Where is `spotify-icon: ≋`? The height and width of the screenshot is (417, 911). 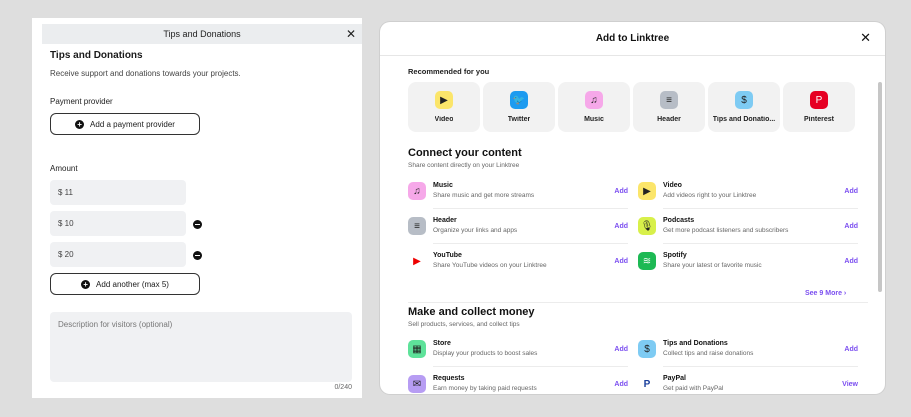 spotify-icon: ≋ is located at coordinates (647, 261).